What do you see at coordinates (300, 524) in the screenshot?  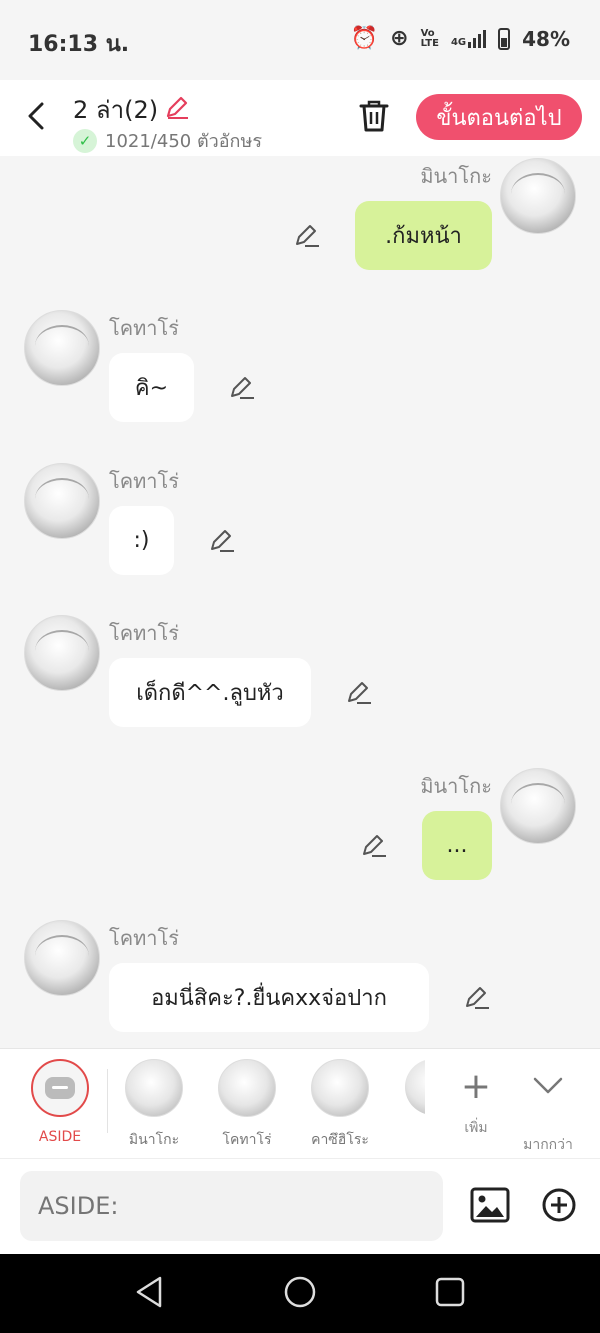 I see `message-left: โคทาโร่ :)` at bounding box center [300, 524].